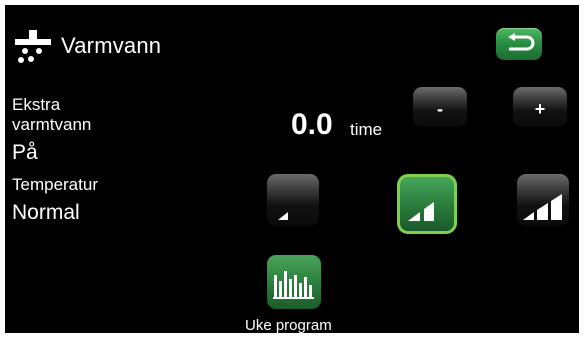 This screenshot has width=584, height=338. I want to click on temperature-level-high-button, so click(543, 200).